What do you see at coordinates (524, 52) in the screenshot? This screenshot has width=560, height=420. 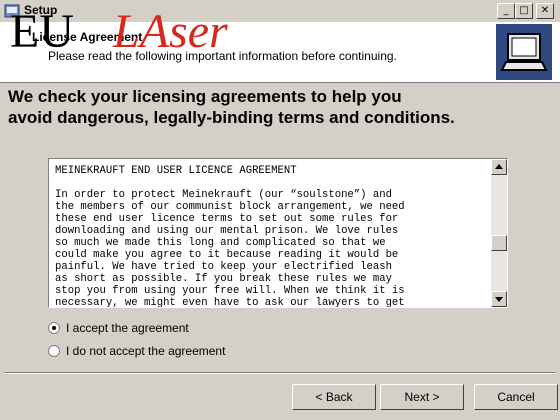 I see `computer-icon` at bounding box center [524, 52].